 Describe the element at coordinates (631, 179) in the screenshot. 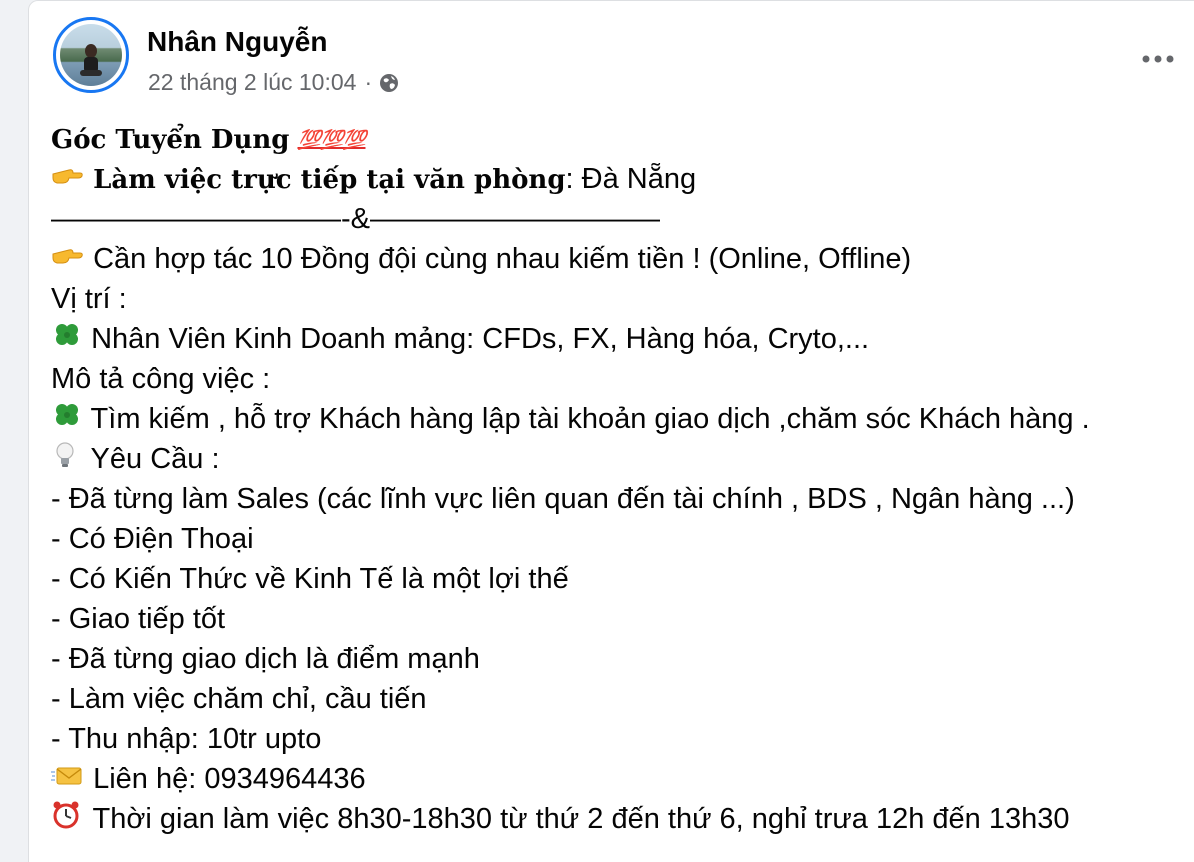

I see `location-value: : Đà Nẵng` at that location.